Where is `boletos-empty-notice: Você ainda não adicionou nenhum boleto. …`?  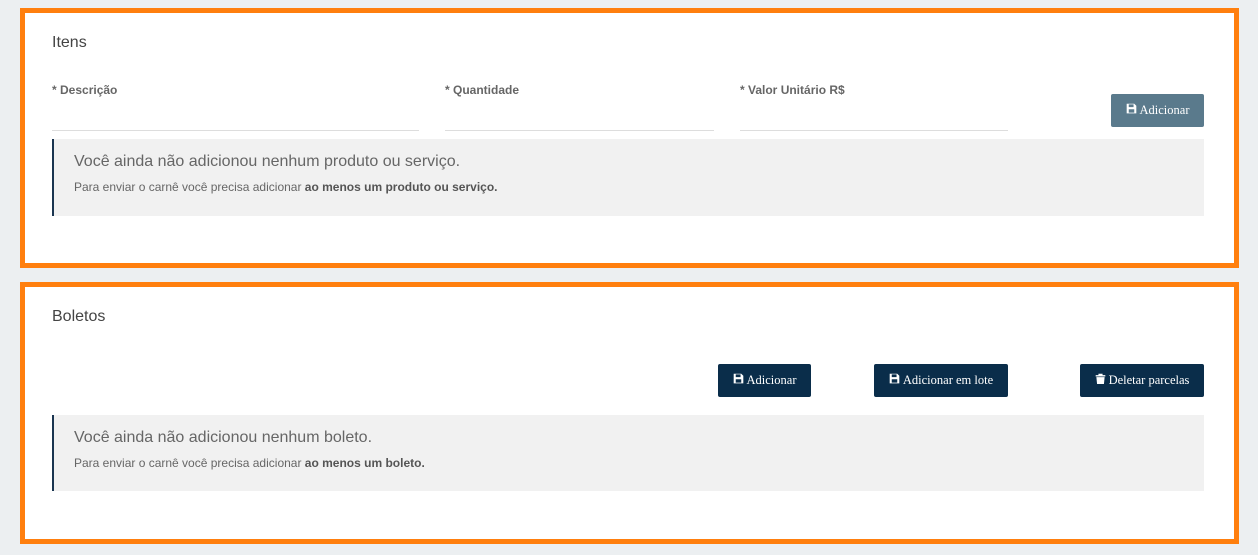
boletos-empty-notice: Você ainda não adicionou nenhum boleto. … is located at coordinates (628, 453).